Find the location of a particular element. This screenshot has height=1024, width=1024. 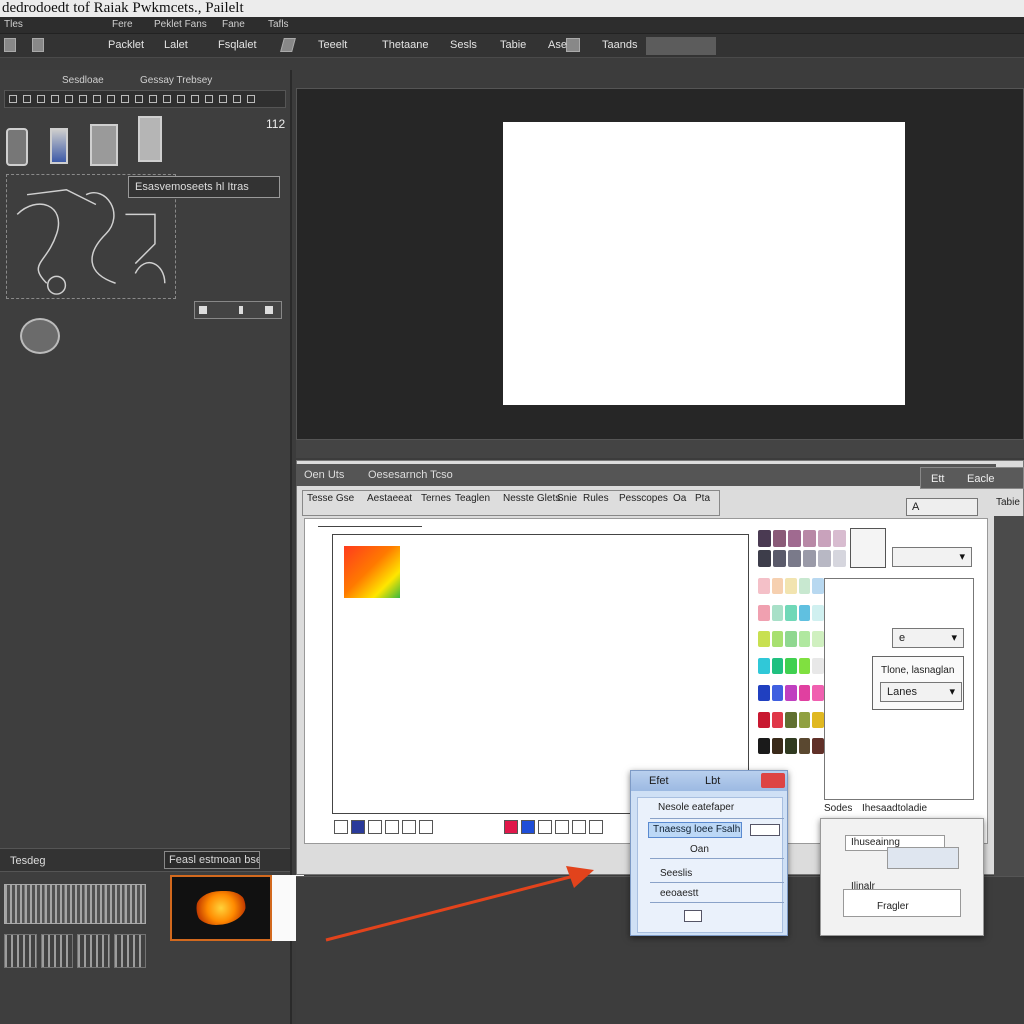

brush-icon is located at coordinates (288, 45).